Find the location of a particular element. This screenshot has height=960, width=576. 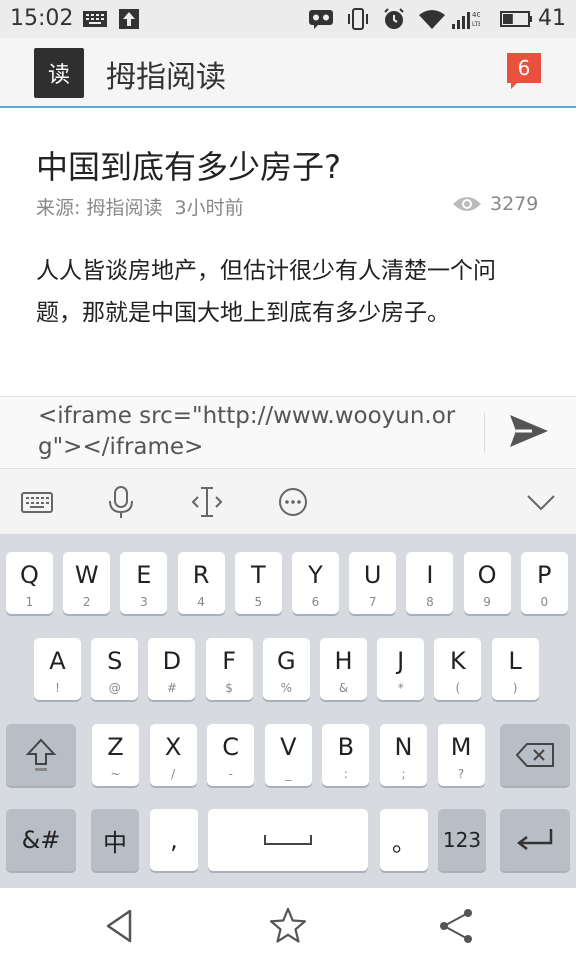

key-main-label: W is located at coordinates (86, 575).